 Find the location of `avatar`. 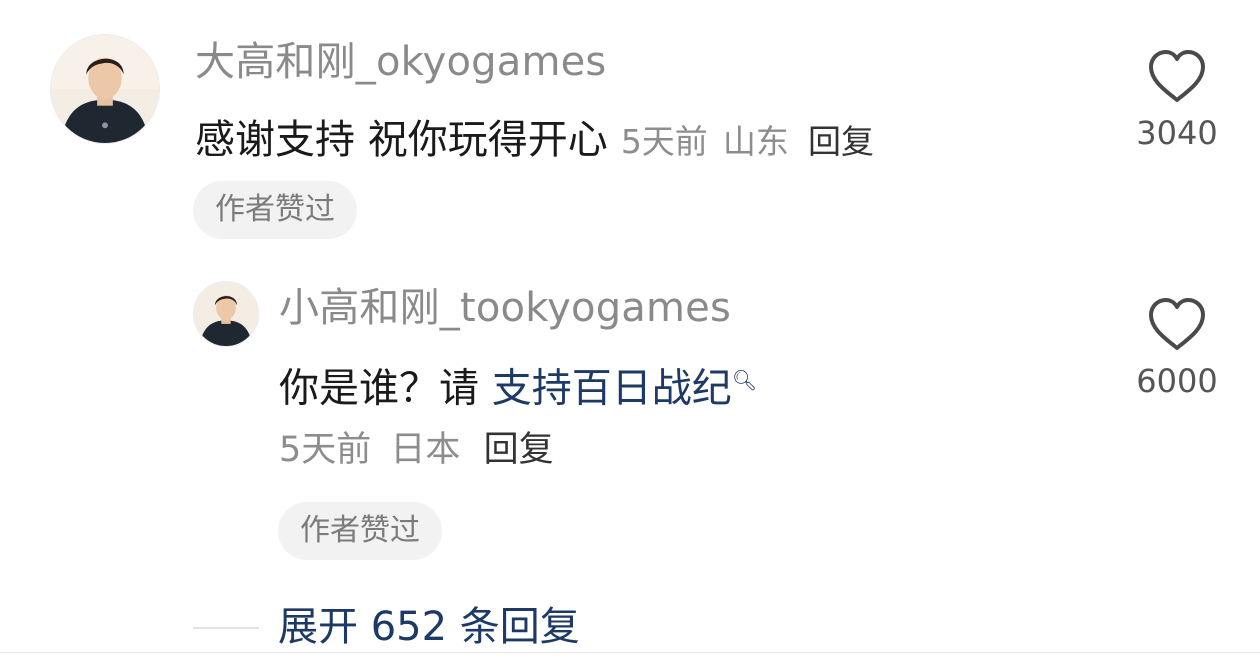

avatar is located at coordinates (105, 89).